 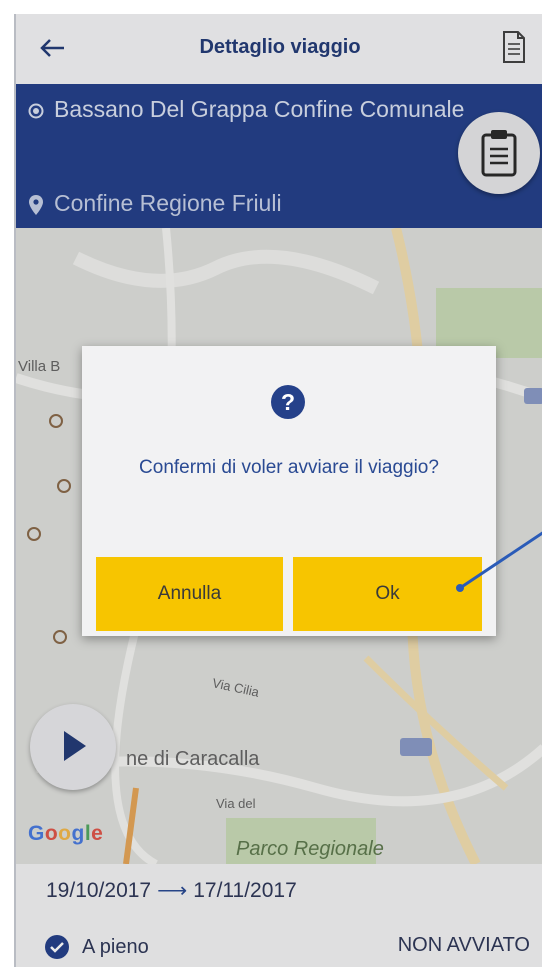 What do you see at coordinates (289, 467) in the screenshot?
I see `dialog-message: Confermi di voler avviare il viaggio?` at bounding box center [289, 467].